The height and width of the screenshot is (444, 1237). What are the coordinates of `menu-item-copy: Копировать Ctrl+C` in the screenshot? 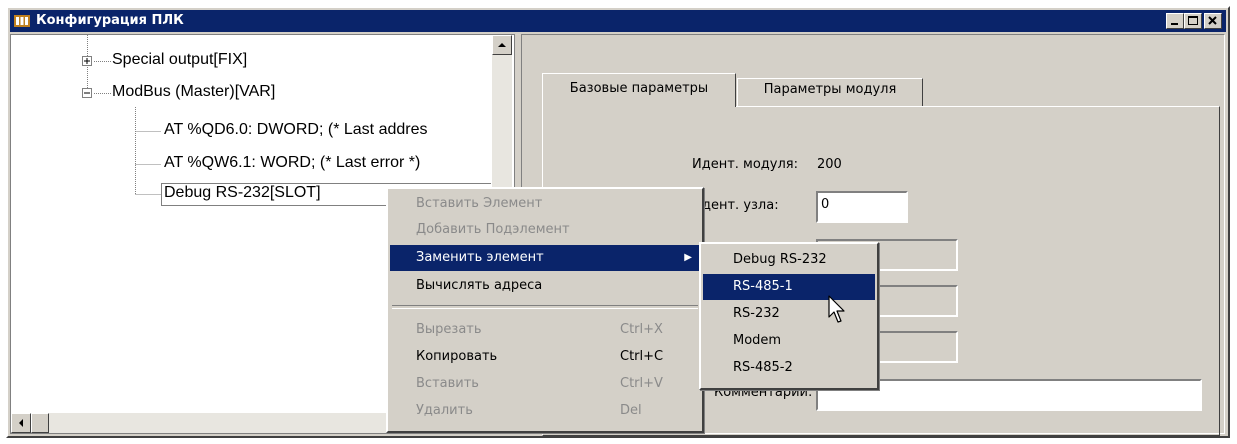 It's located at (545, 357).